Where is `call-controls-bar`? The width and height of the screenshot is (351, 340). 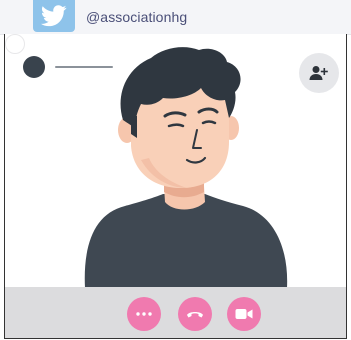
call-controls-bar is located at coordinates (175, 312).